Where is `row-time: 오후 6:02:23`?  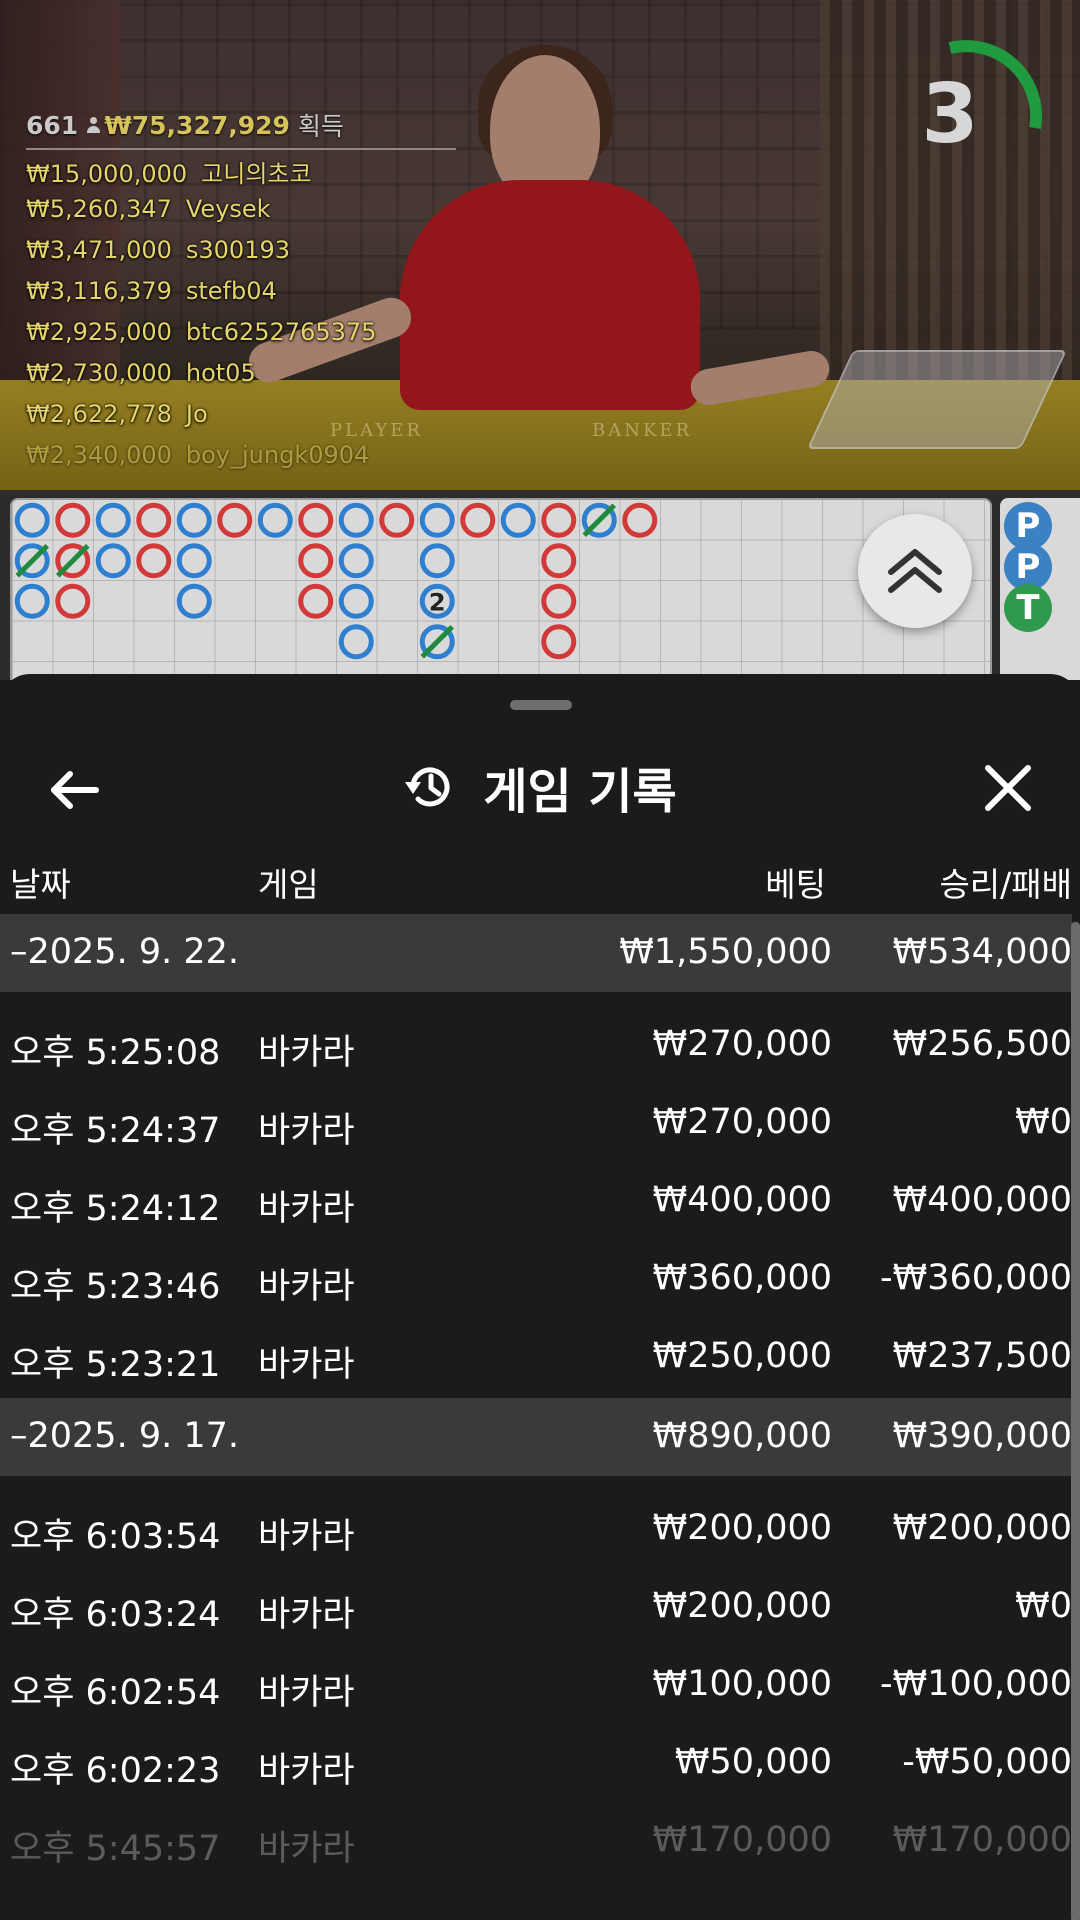 row-time: 오후 6:02:23 is located at coordinates (115, 1771).